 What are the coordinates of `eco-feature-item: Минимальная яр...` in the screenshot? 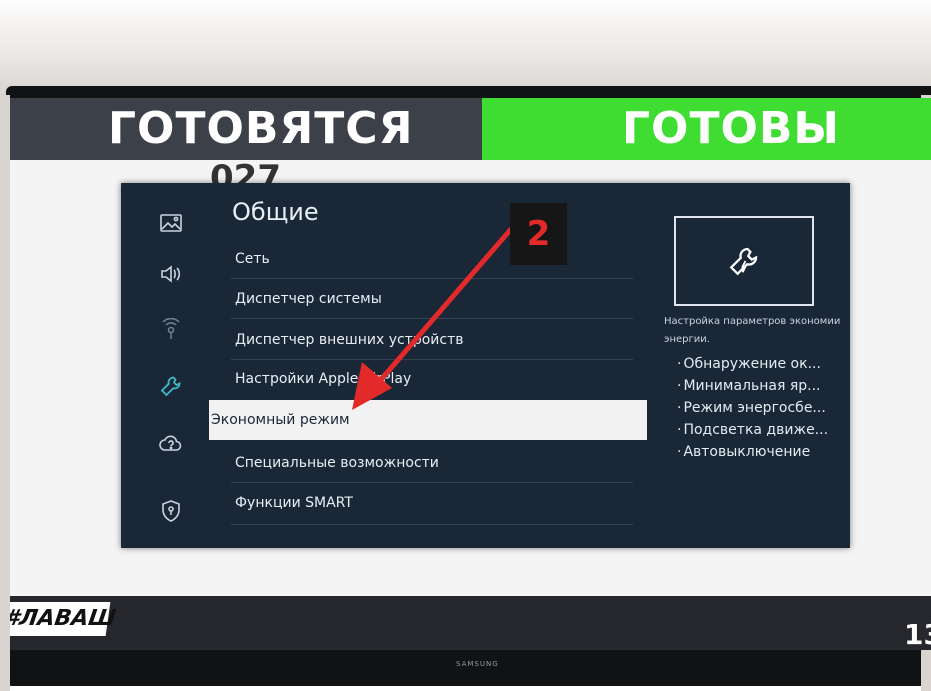 It's located at (752, 386).